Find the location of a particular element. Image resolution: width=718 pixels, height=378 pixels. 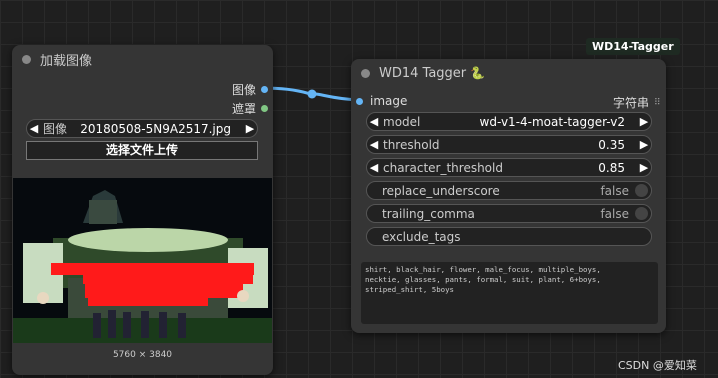

input-image: image is located at coordinates (381, 101).